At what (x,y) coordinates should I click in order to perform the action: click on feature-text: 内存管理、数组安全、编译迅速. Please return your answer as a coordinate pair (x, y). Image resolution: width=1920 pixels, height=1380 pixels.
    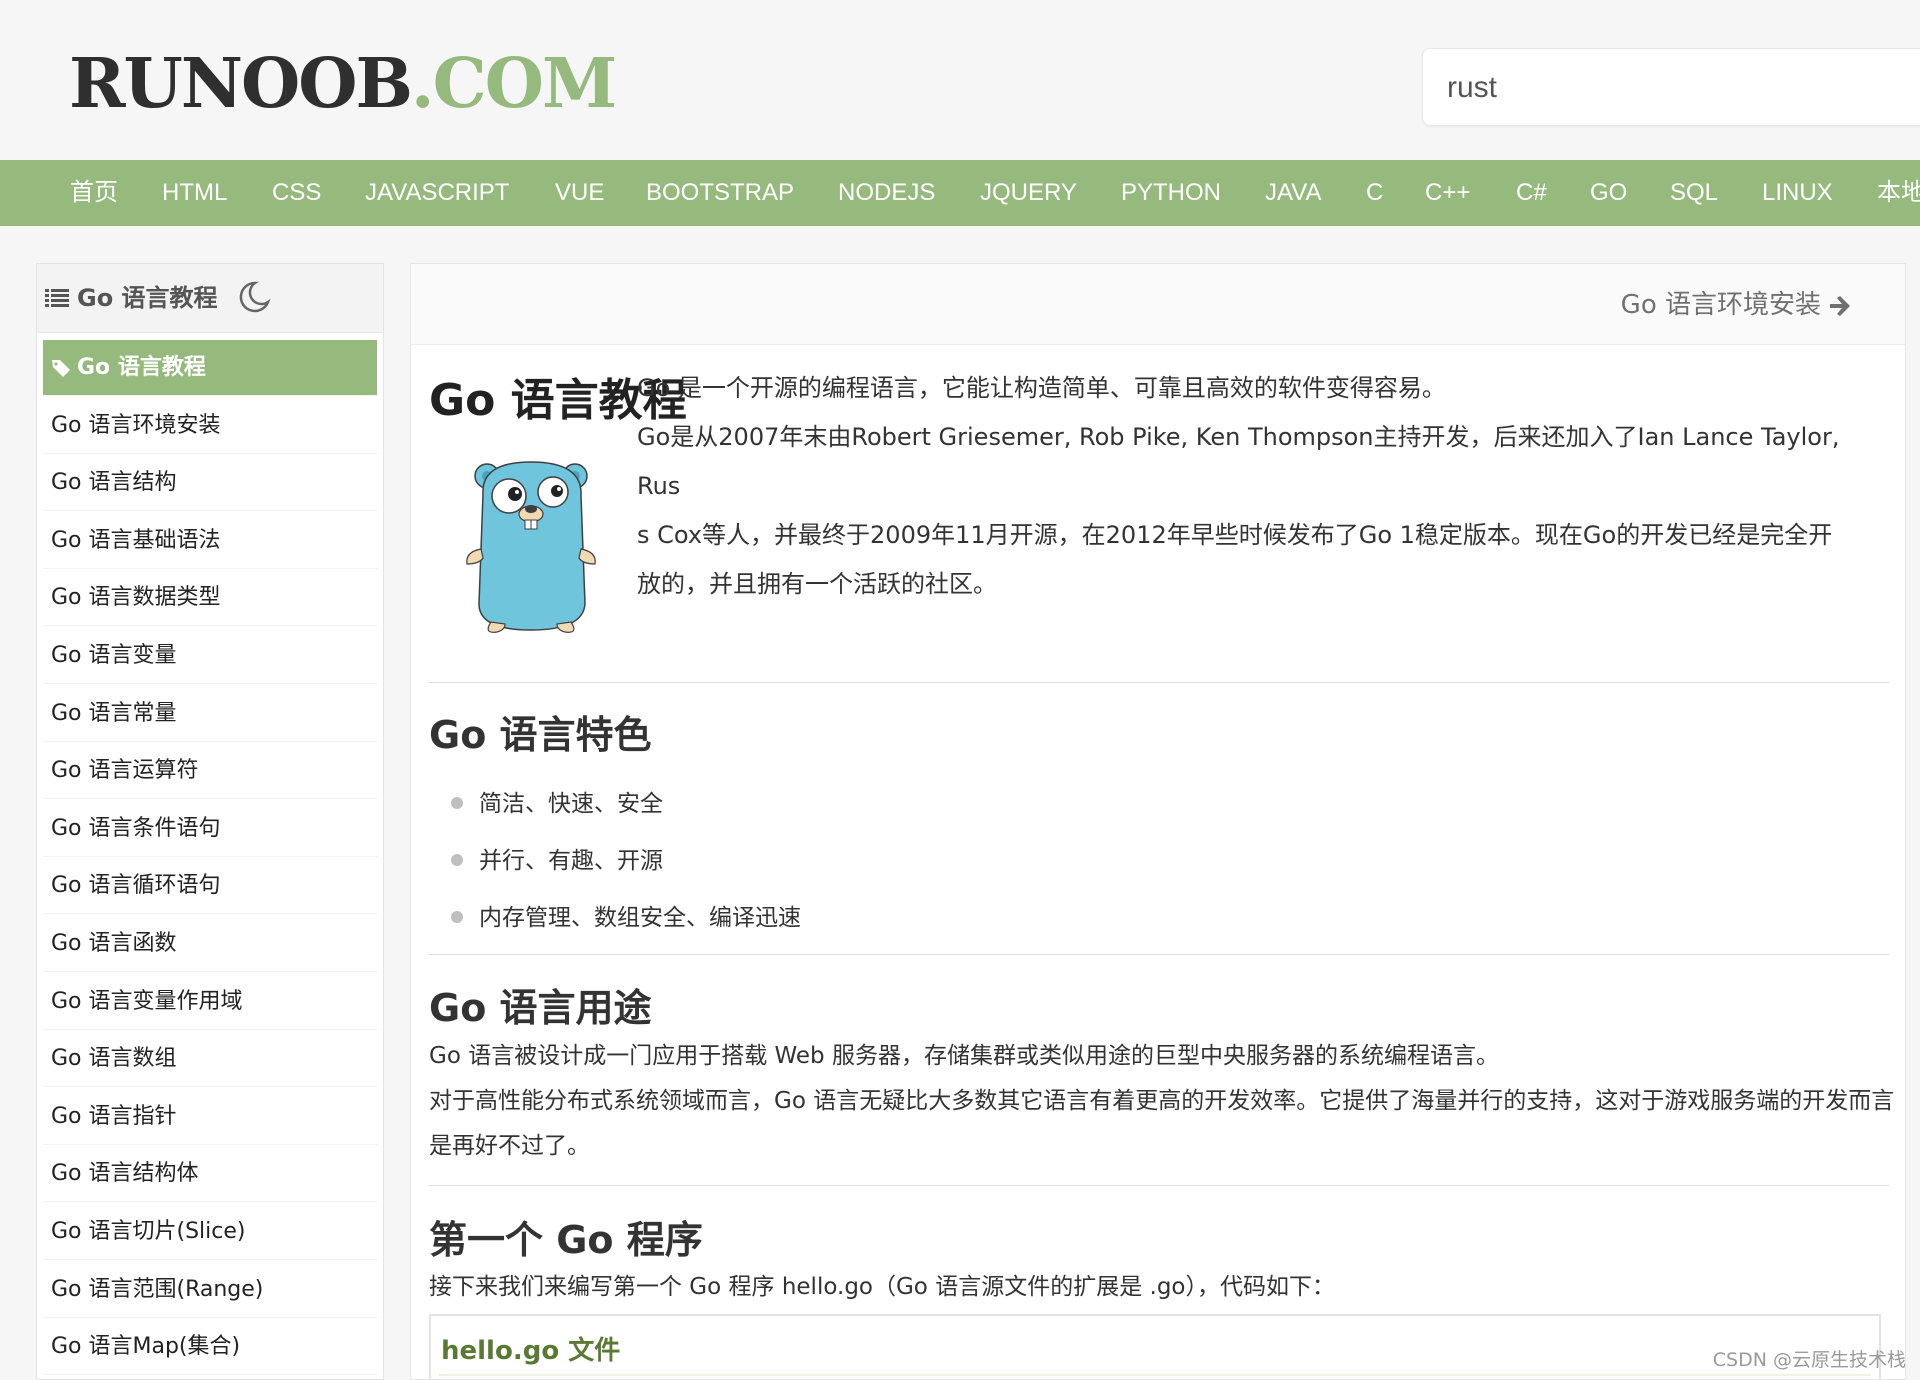
    Looking at the image, I should click on (640, 918).